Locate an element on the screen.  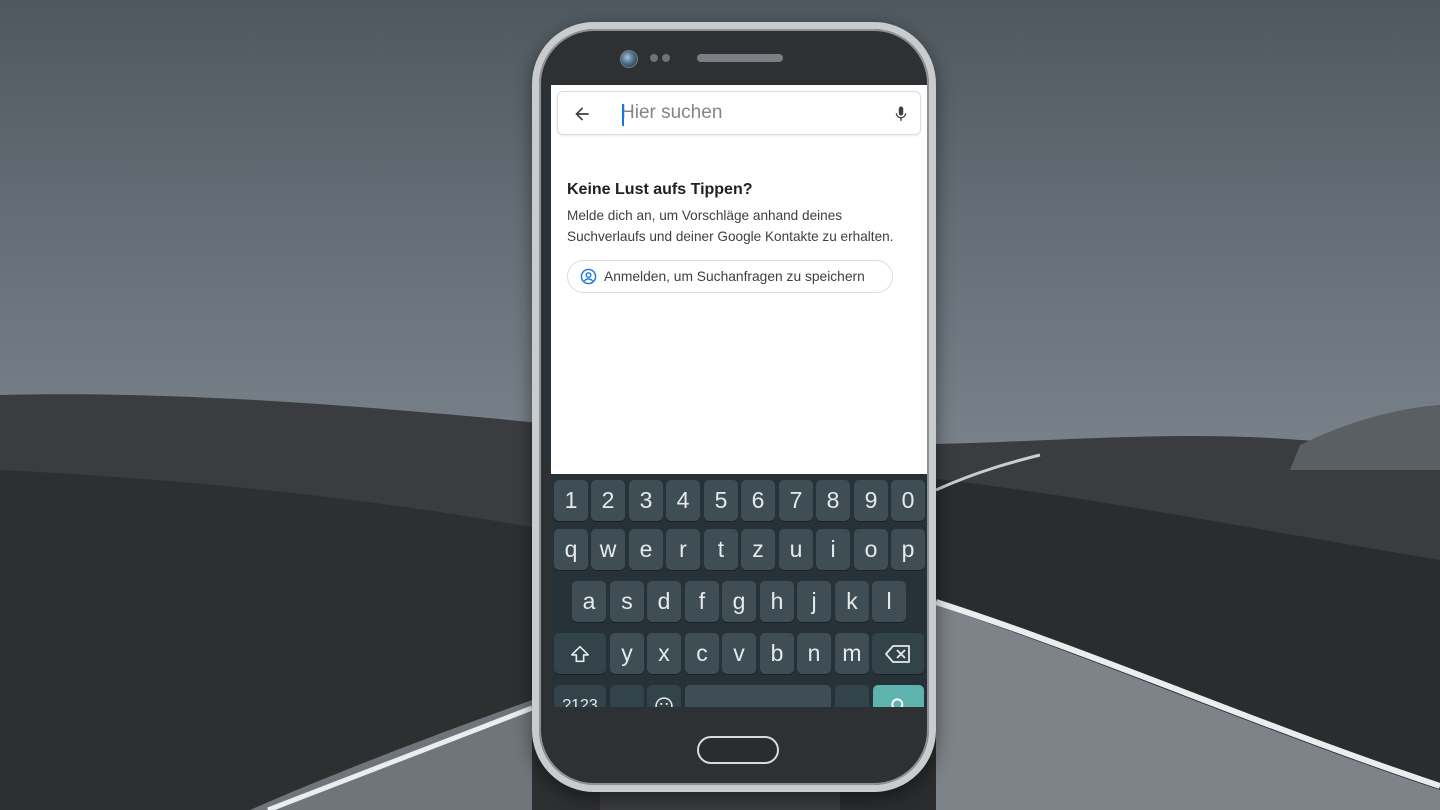
key-k: k is located at coordinates (852, 601).